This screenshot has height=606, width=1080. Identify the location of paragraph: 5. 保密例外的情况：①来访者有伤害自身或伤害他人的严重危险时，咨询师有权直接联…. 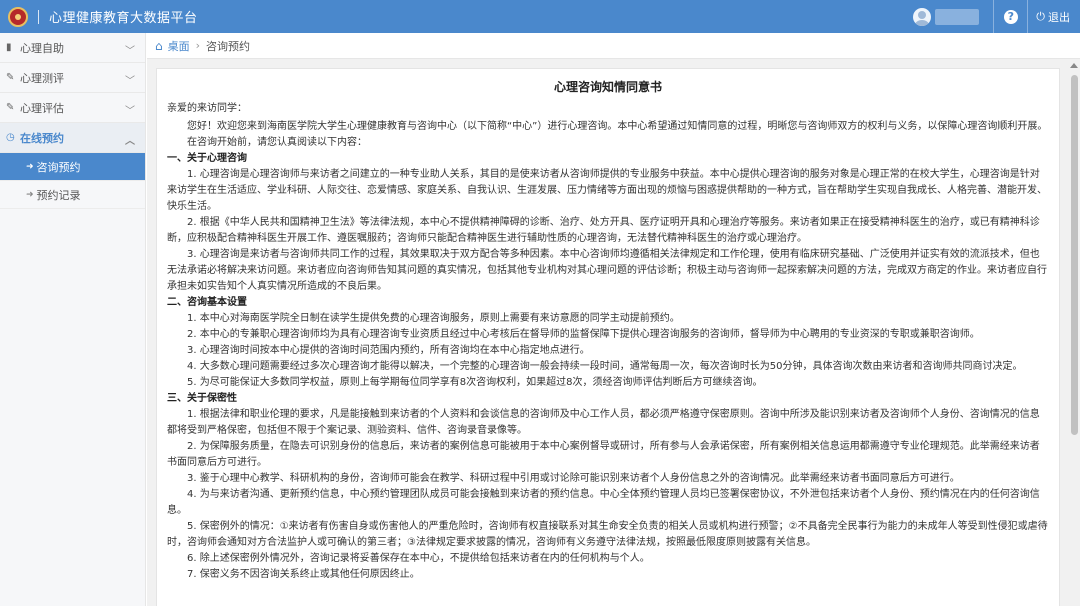
(607, 534).